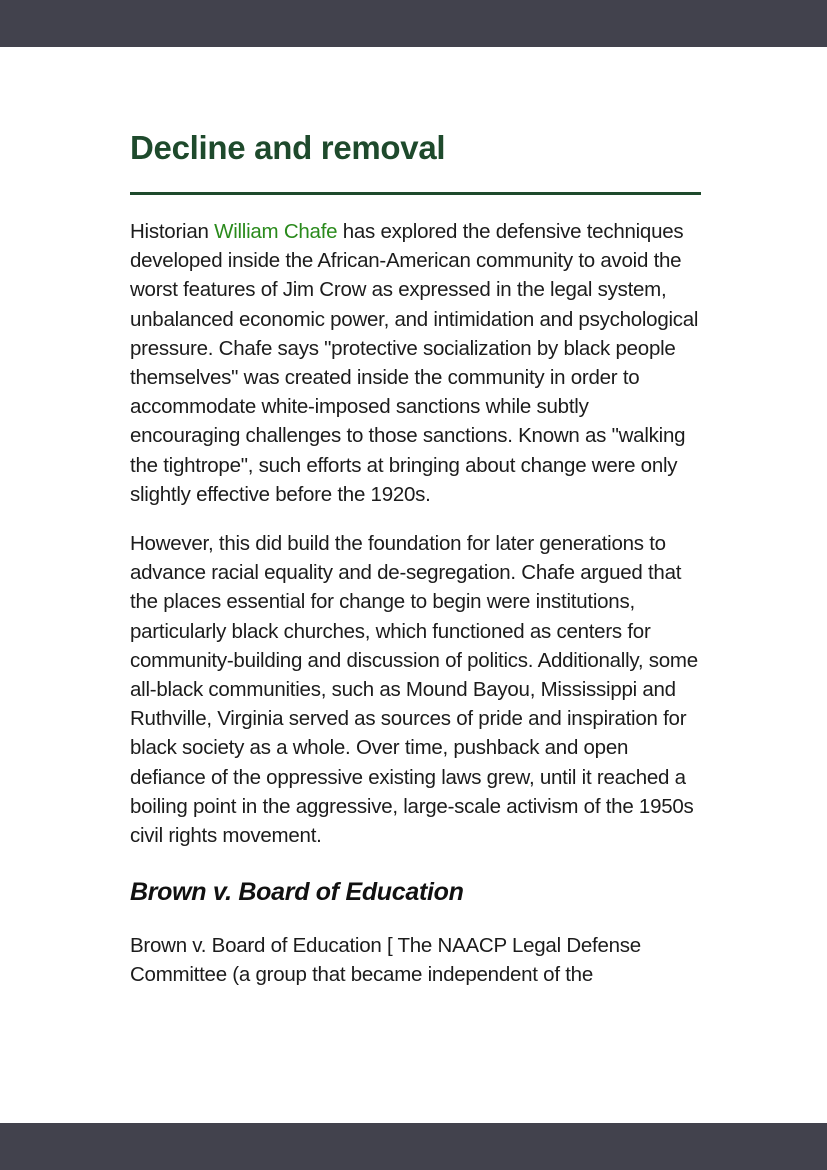 This screenshot has height=1170, width=827. I want to click on william-chafe-link: William Chafe, so click(275, 231).